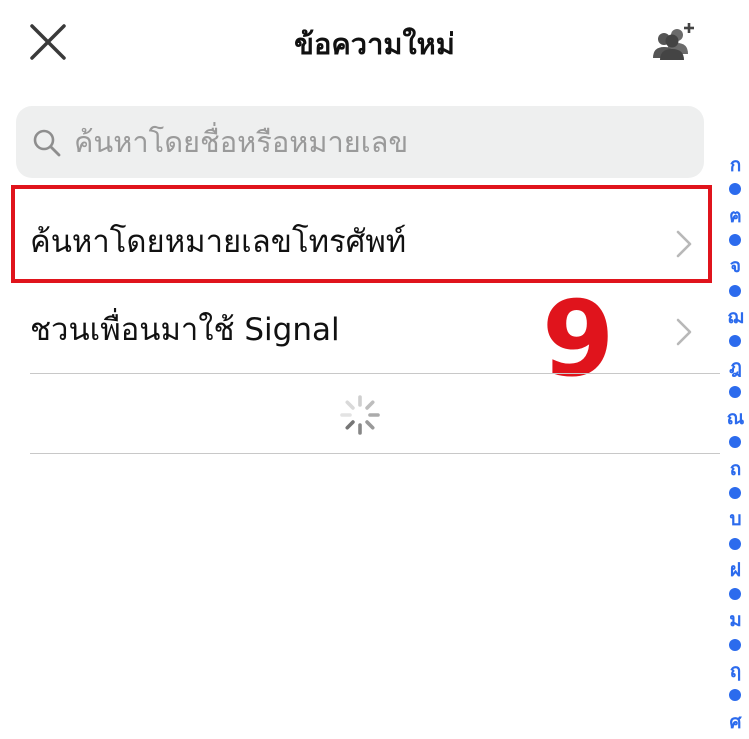  What do you see at coordinates (735, 418) in the screenshot?
I see `index-letter: ณ` at bounding box center [735, 418].